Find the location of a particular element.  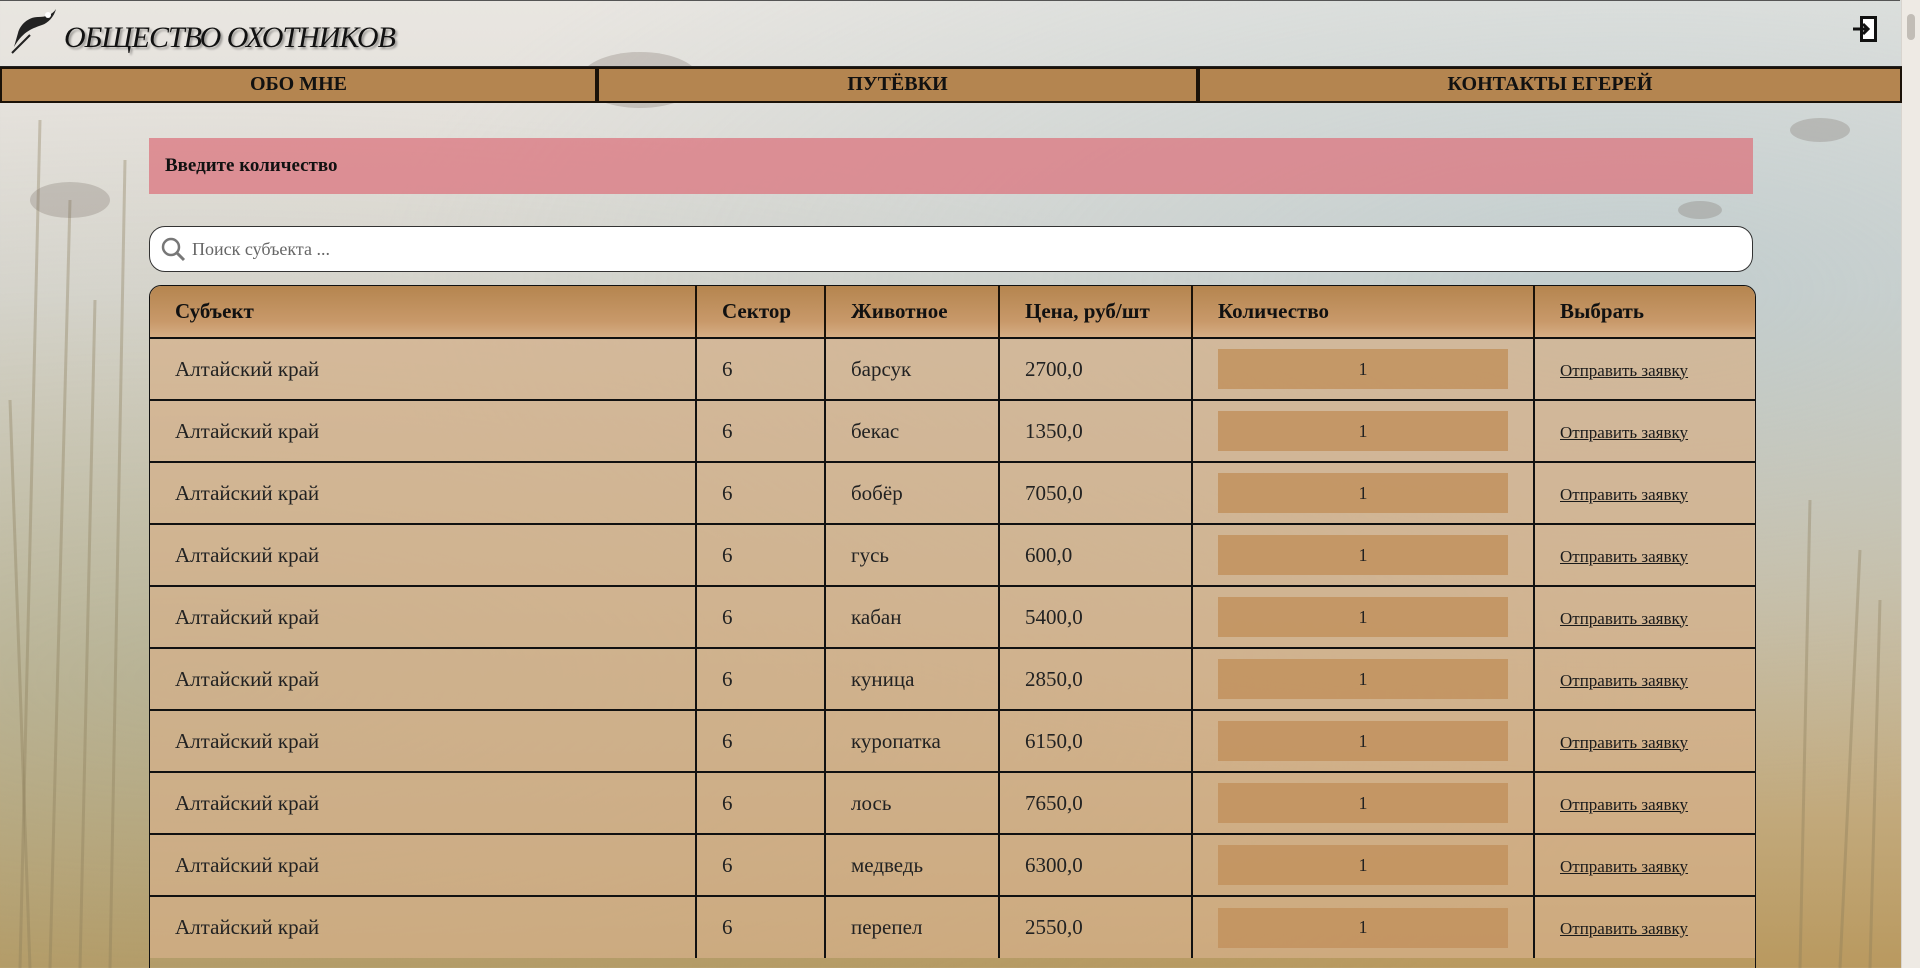

cell-animal: бекас is located at coordinates (912, 430).